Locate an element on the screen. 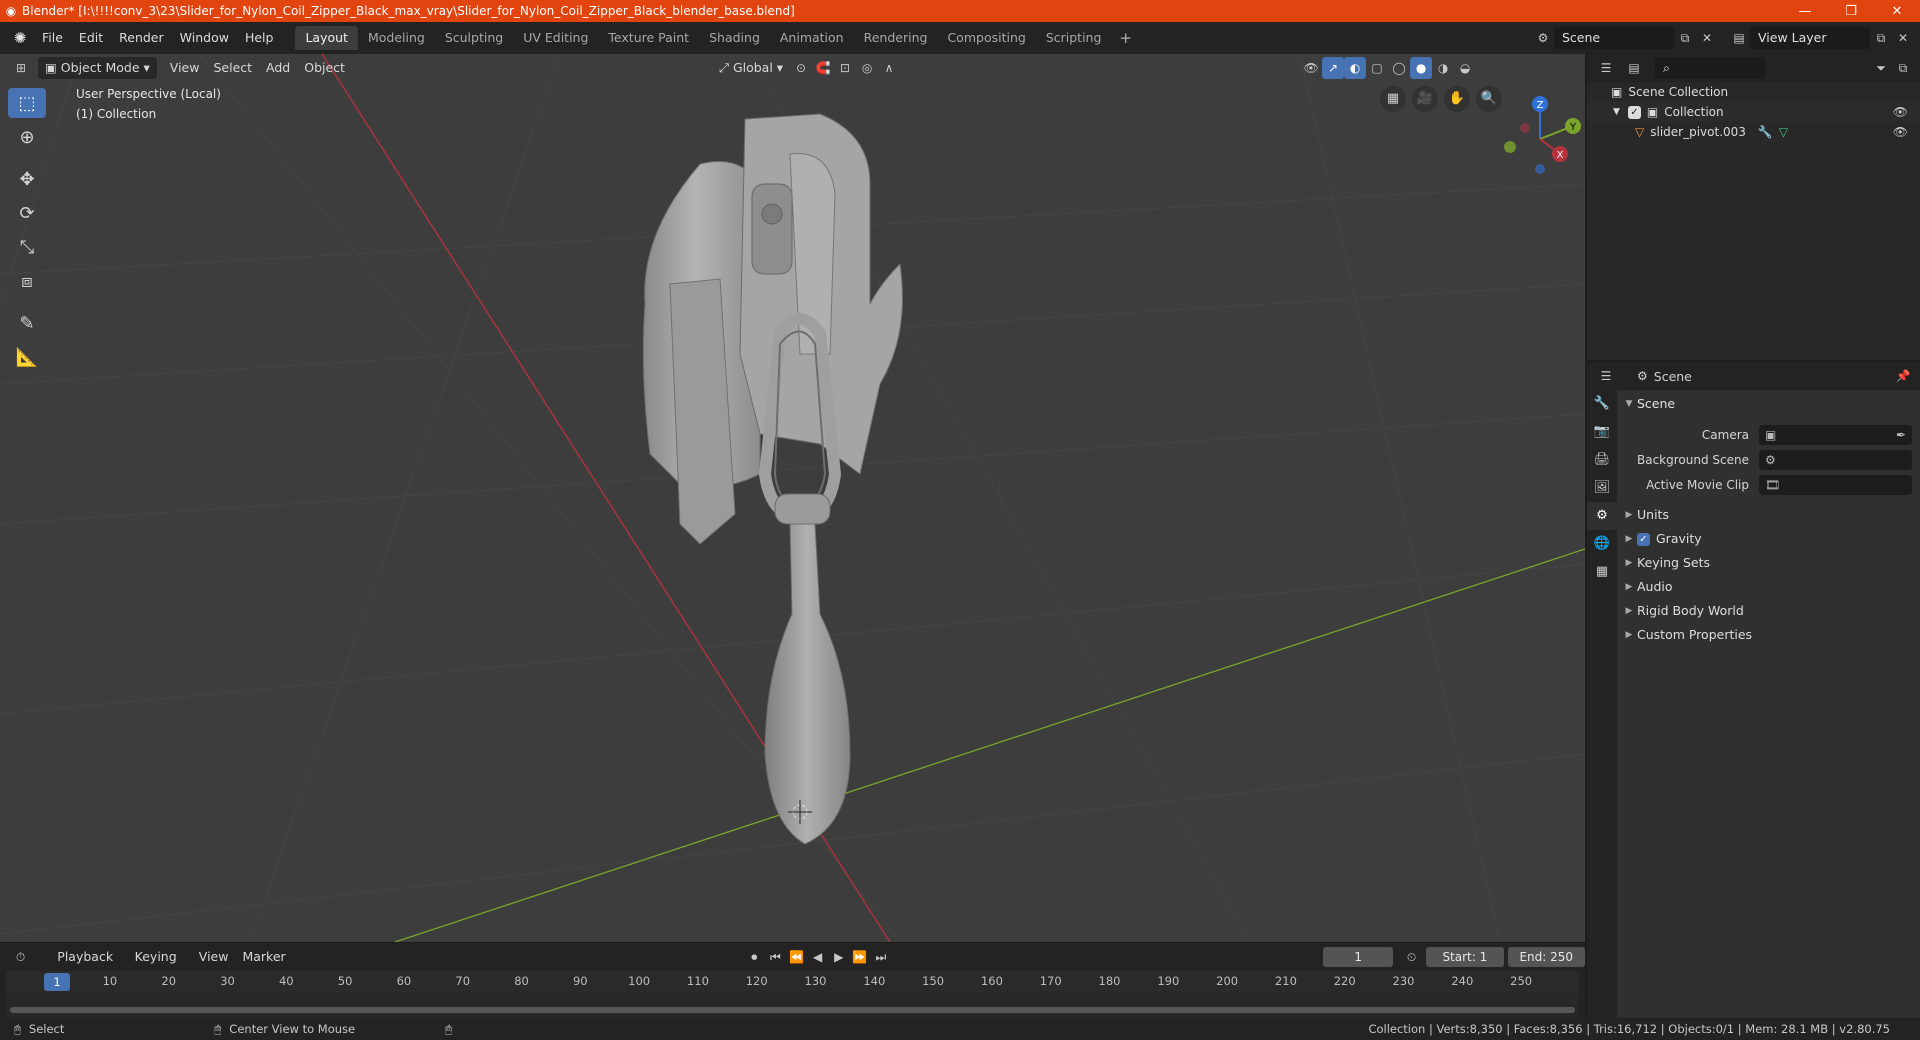 The height and width of the screenshot is (1040, 1920). prev-keyframe-icon: ⏪ is located at coordinates (796, 957).